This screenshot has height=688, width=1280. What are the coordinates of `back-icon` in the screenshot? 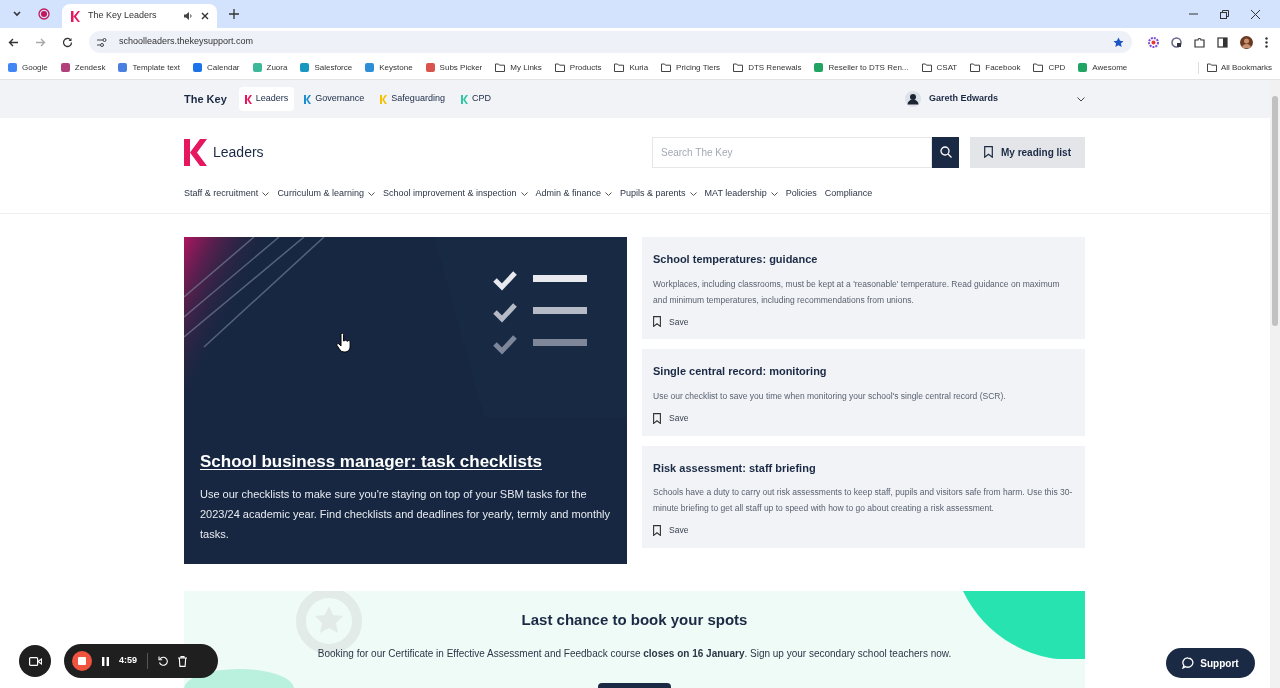 It's located at (13, 42).